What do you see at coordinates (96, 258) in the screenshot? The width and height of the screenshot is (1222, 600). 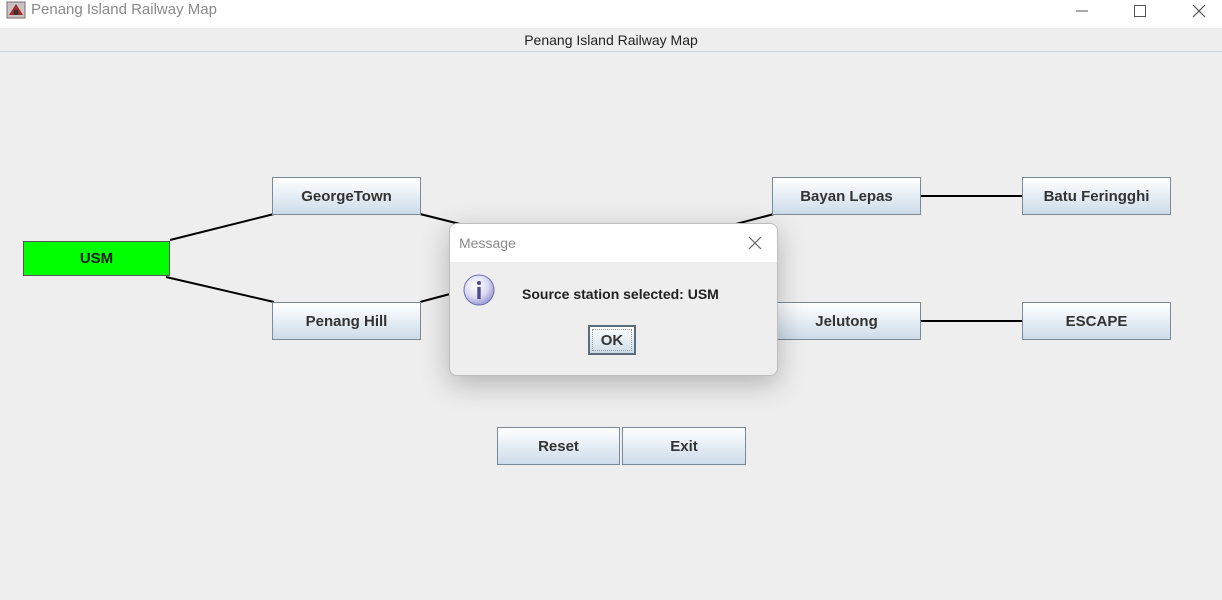 I see `station-usm-button: USM` at bounding box center [96, 258].